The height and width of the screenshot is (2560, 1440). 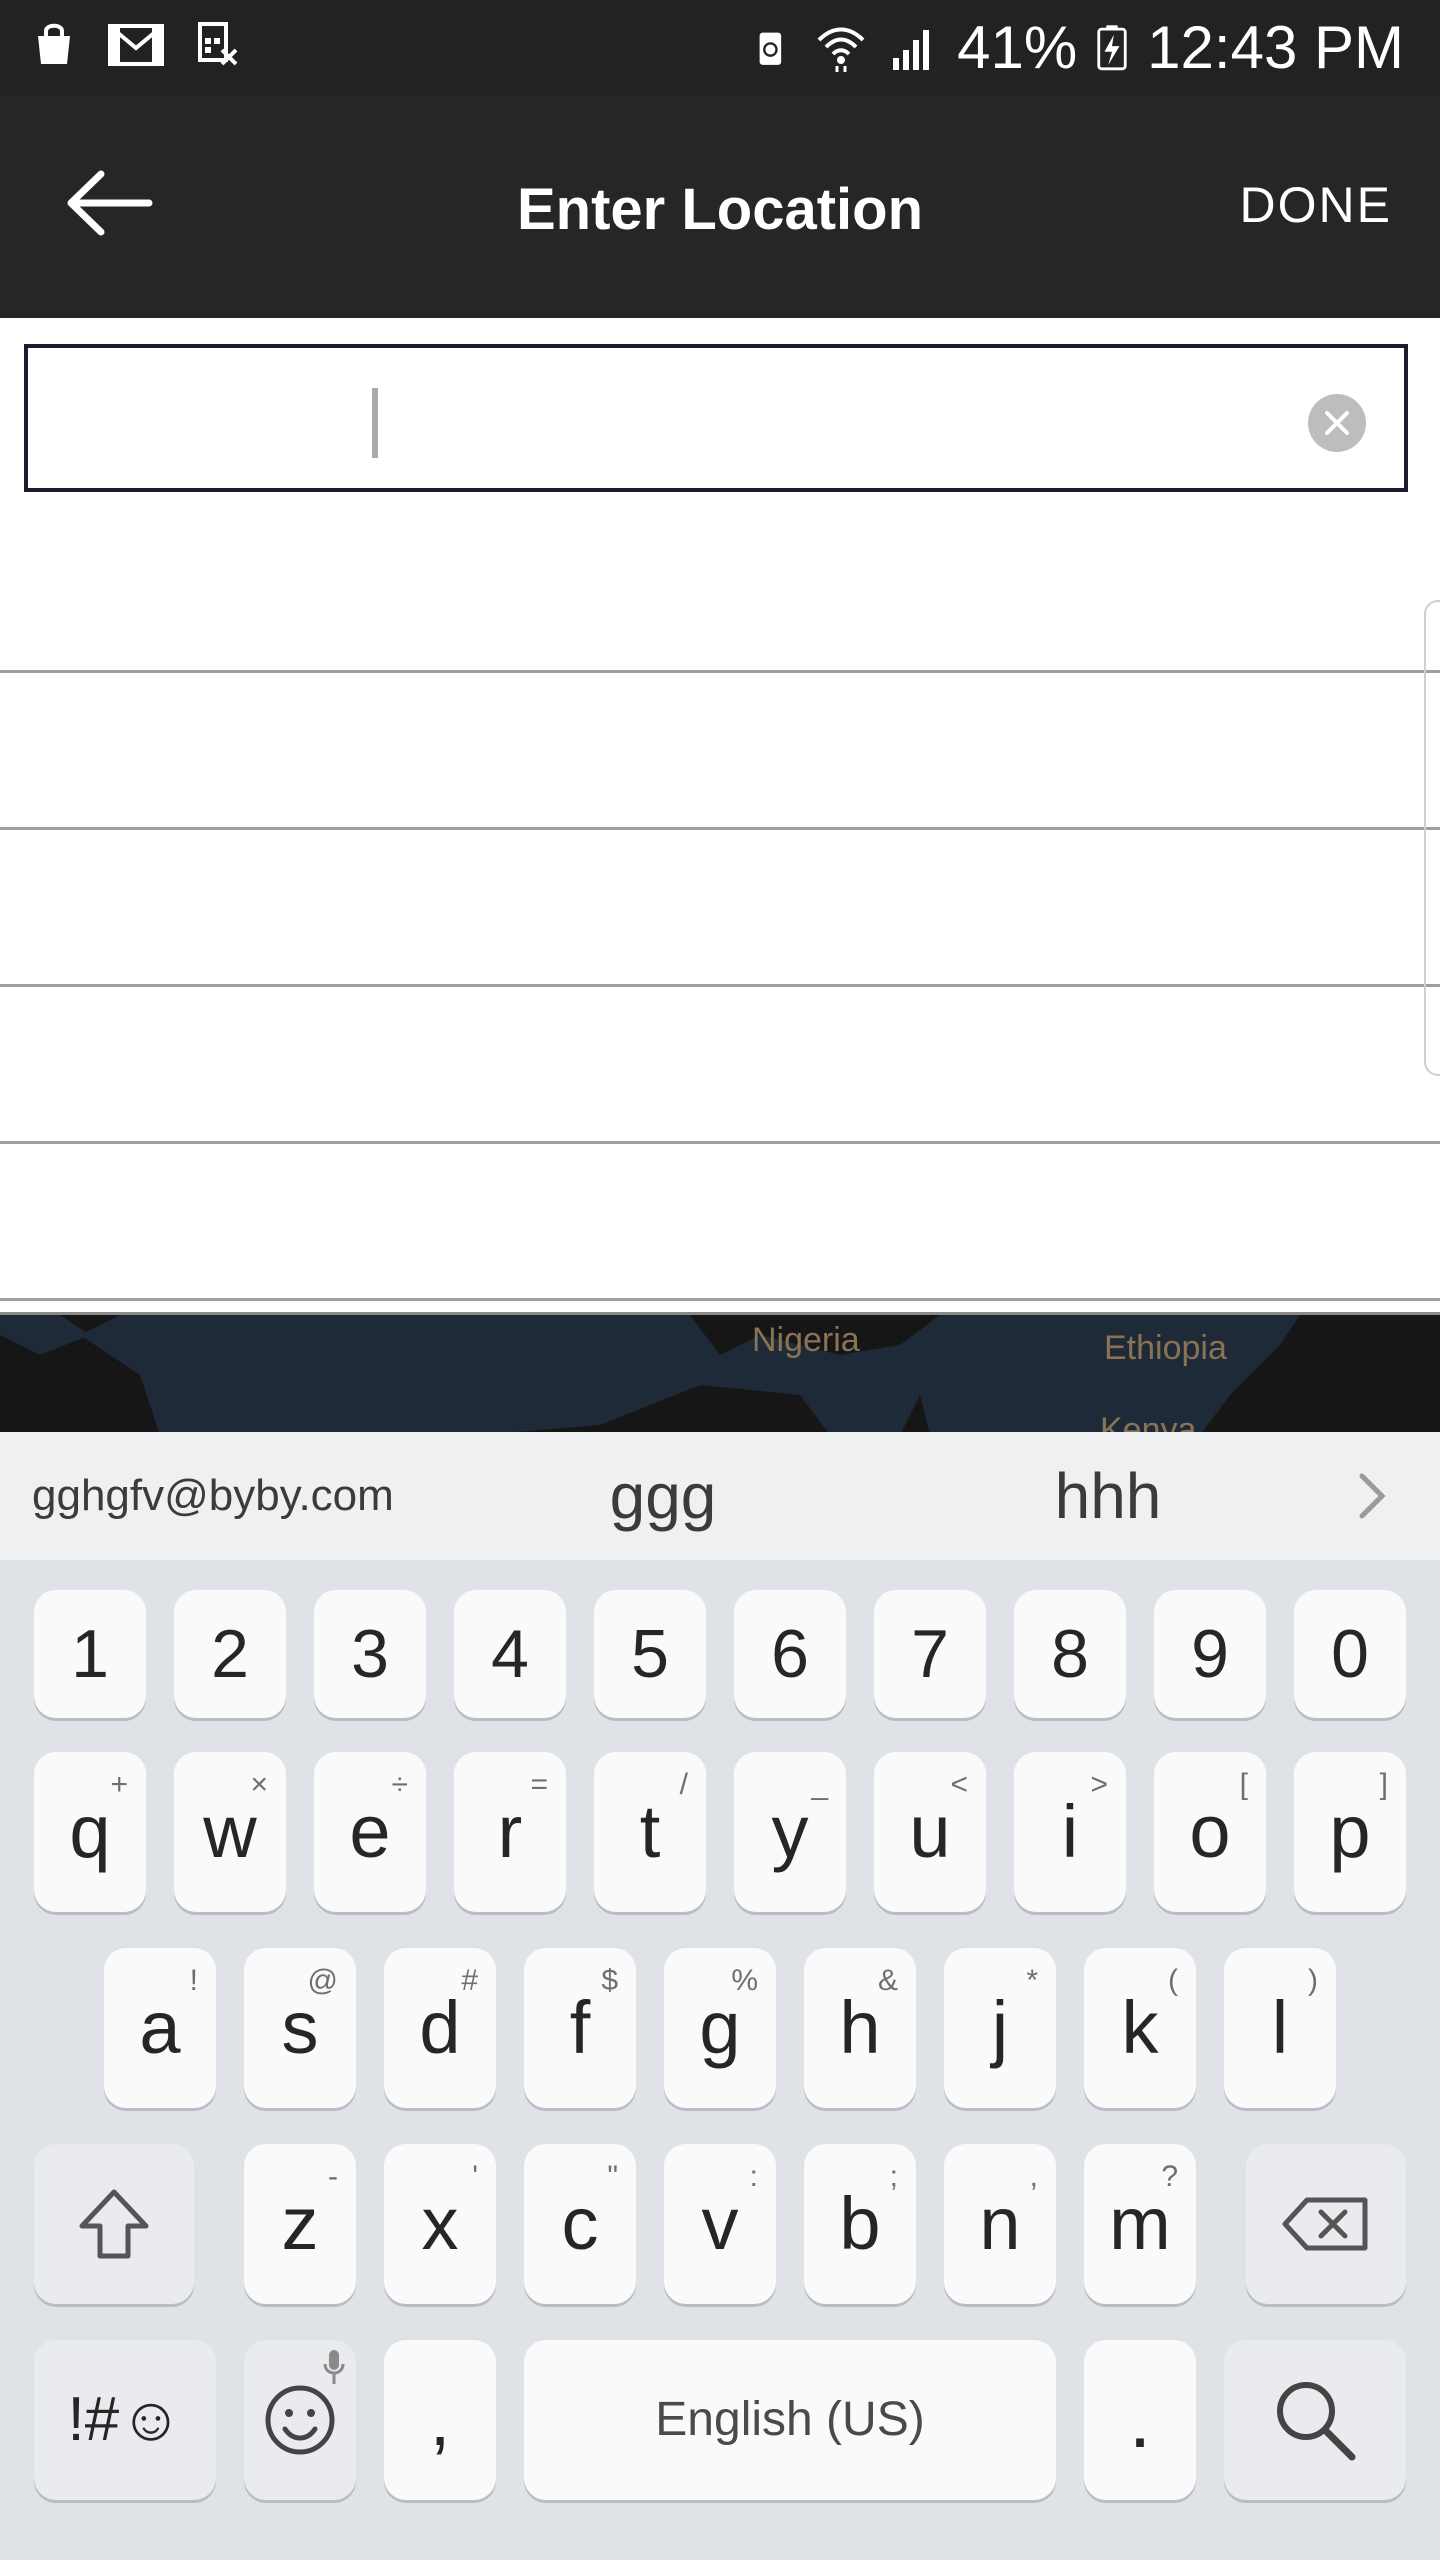 What do you see at coordinates (1210, 1654) in the screenshot?
I see `key-9: 9` at bounding box center [1210, 1654].